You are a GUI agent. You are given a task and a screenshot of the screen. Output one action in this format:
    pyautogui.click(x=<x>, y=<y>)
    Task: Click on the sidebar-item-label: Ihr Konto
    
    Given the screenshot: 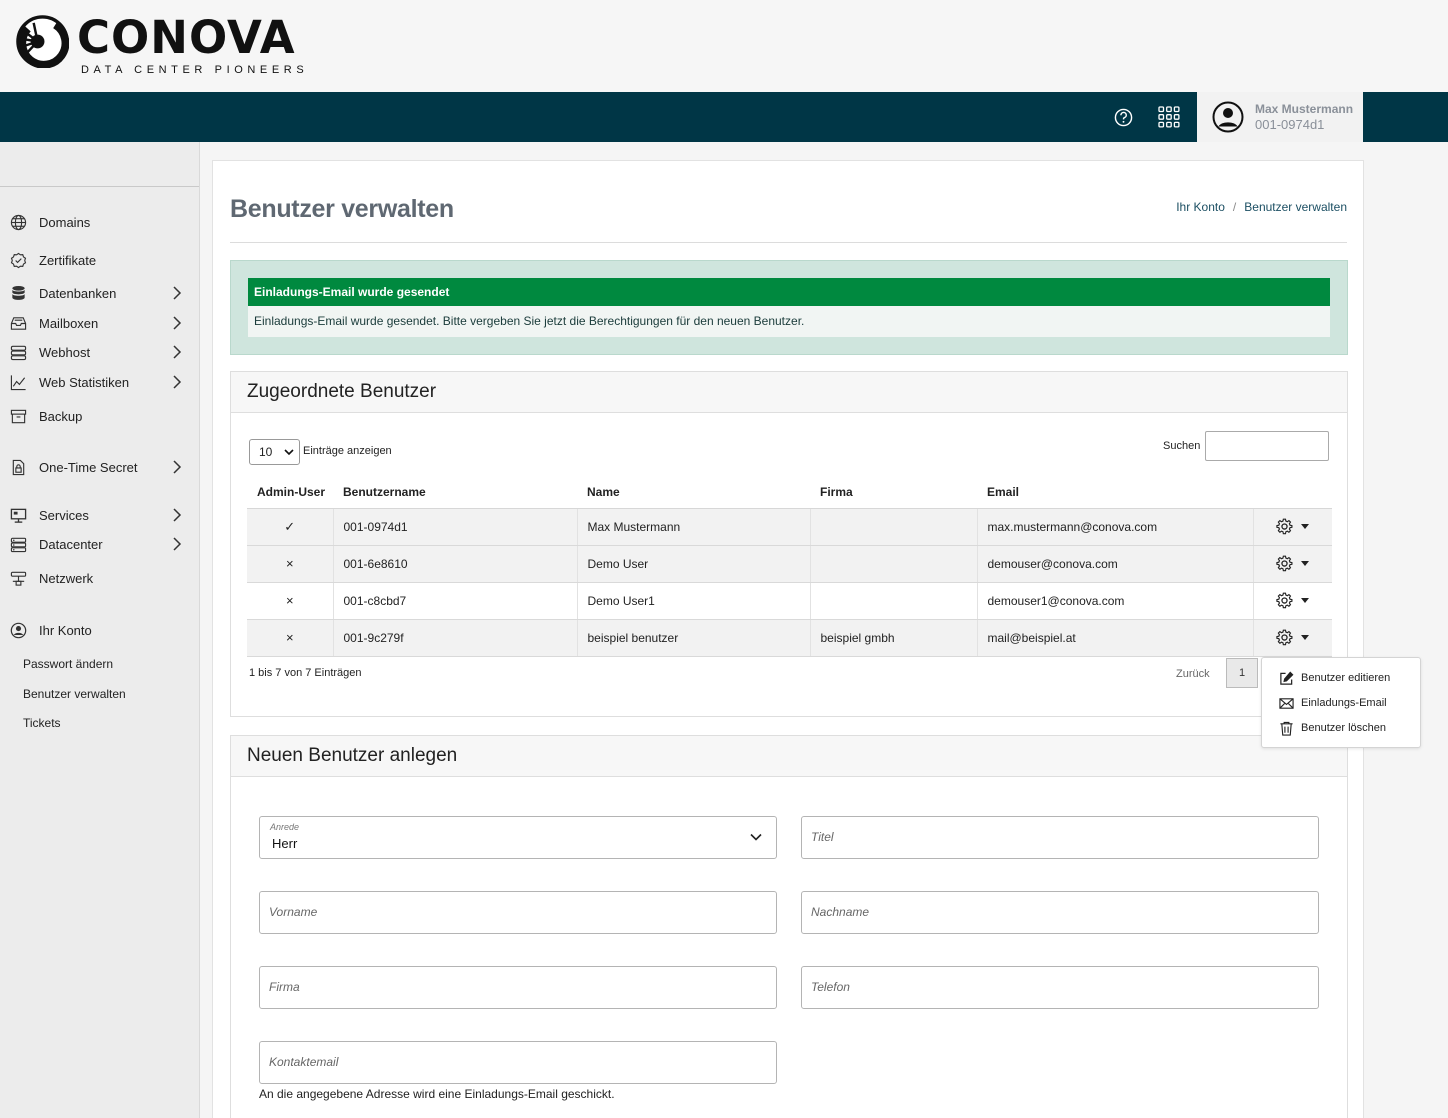 What is the action you would take?
    pyautogui.click(x=65, y=630)
    